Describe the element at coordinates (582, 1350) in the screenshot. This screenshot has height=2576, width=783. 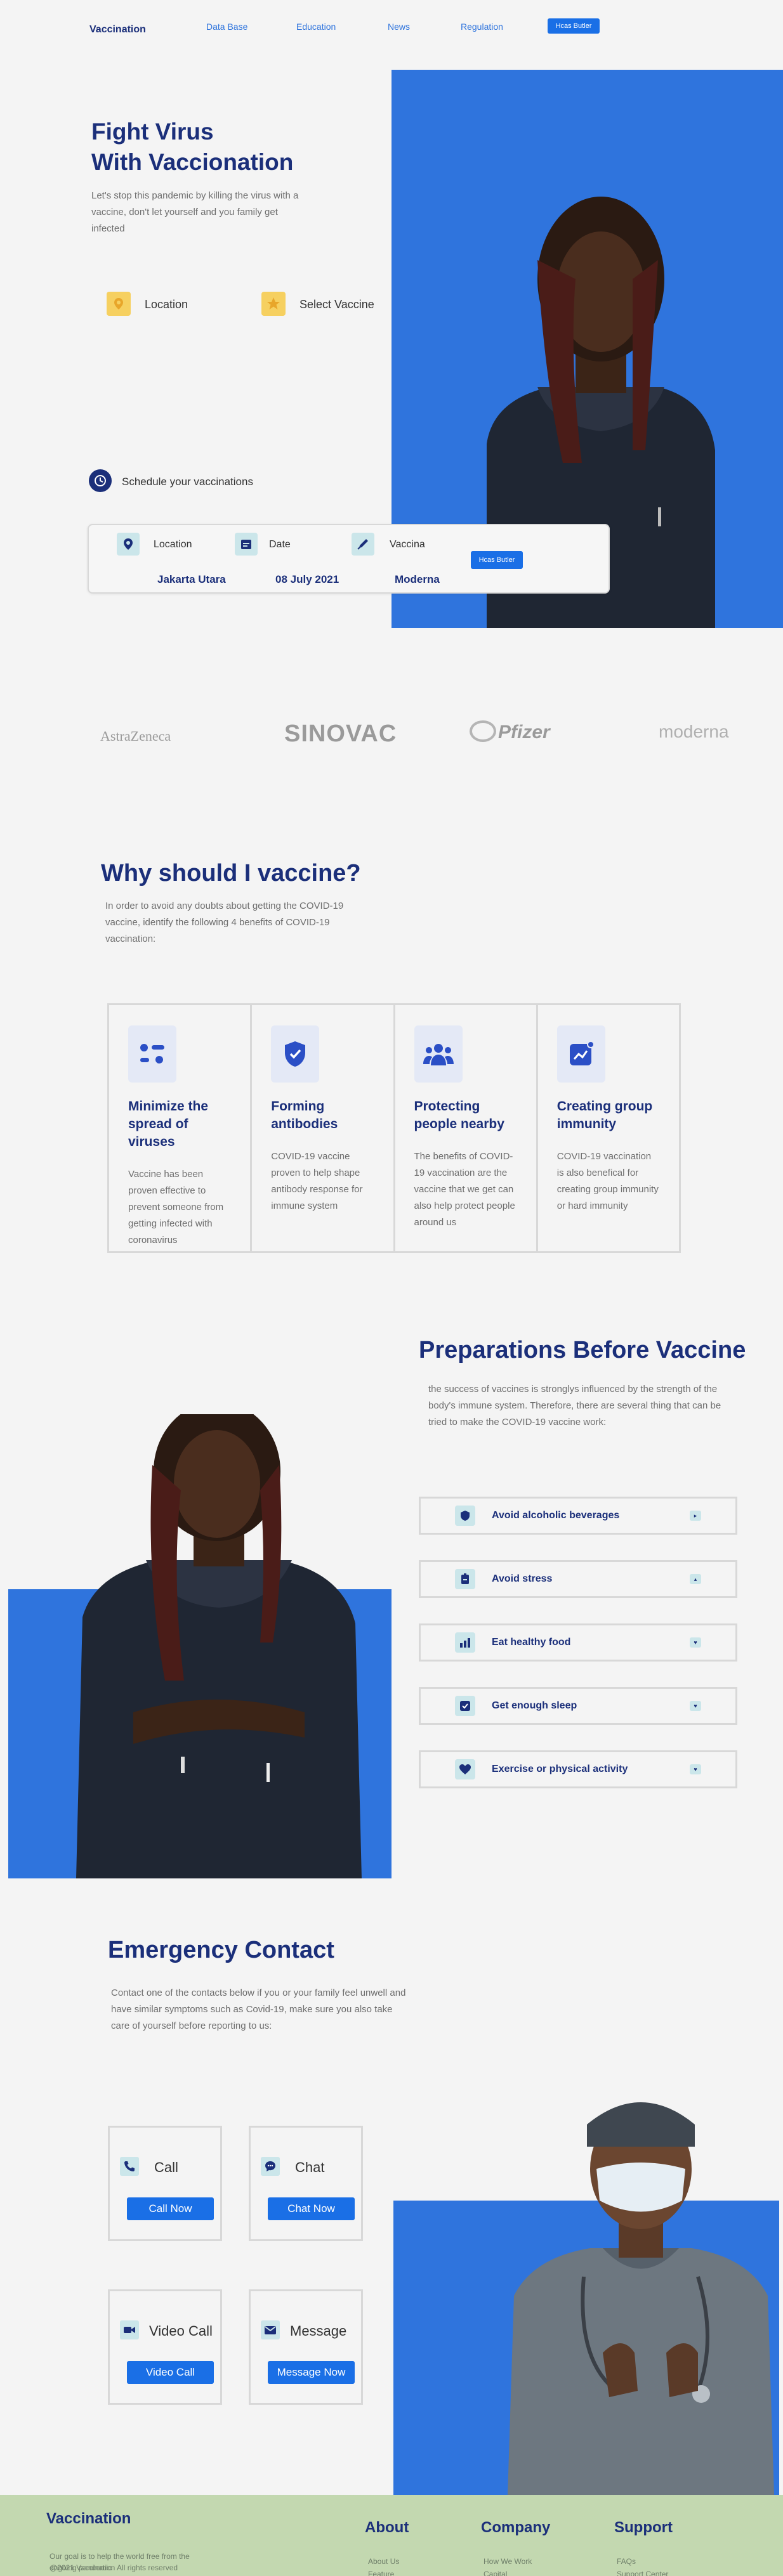
I see `prep-title: Preparations Before Vaccine` at that location.